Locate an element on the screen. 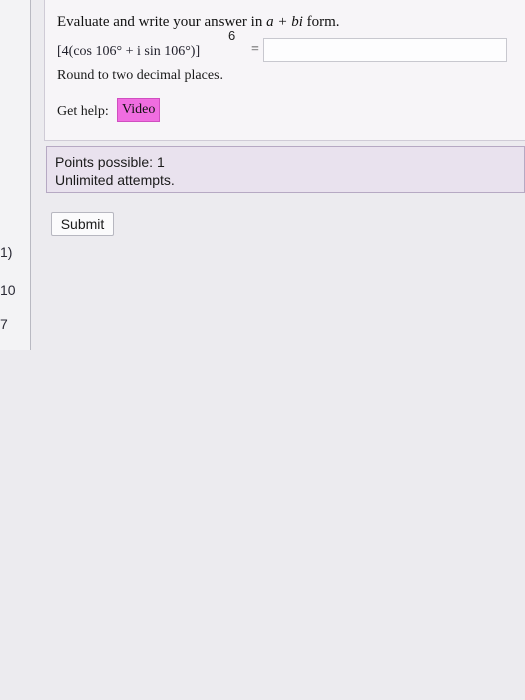 The width and height of the screenshot is (525, 700). equals-sign: = is located at coordinates (255, 49).